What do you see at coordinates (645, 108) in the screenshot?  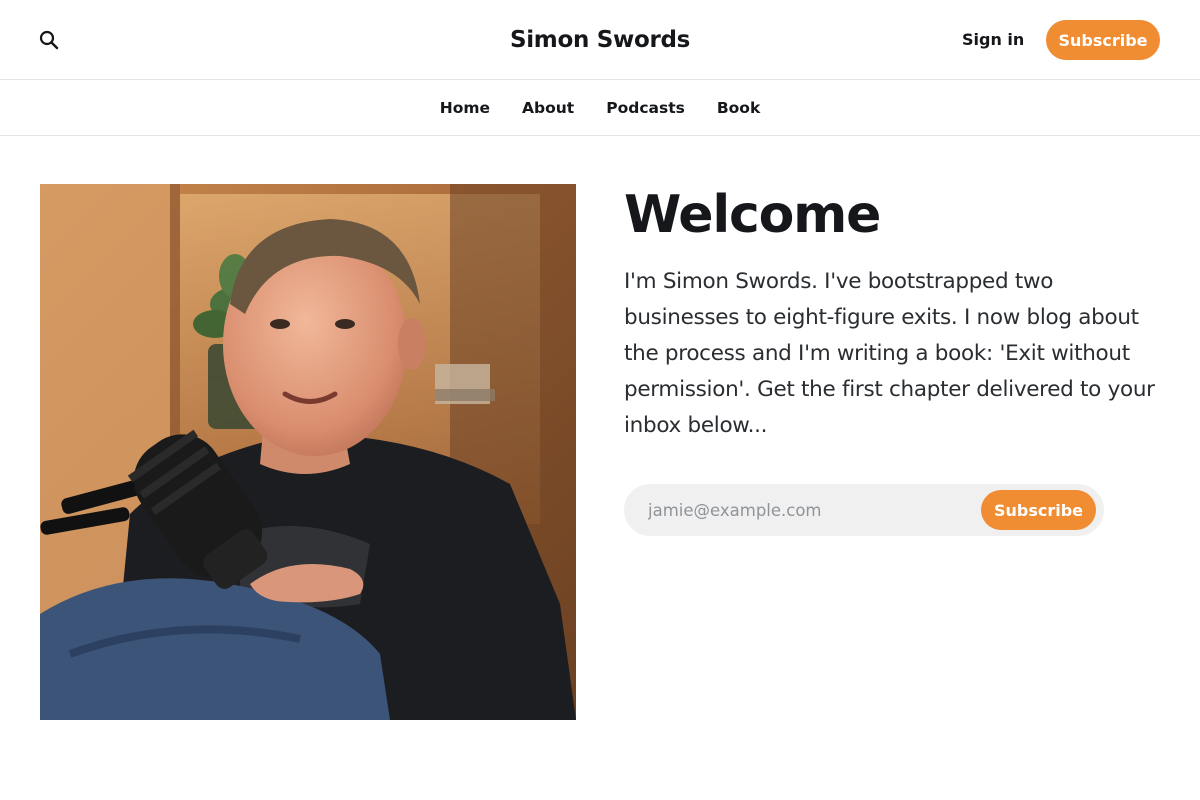 I see `nav-item-podcasts: Podcasts` at bounding box center [645, 108].